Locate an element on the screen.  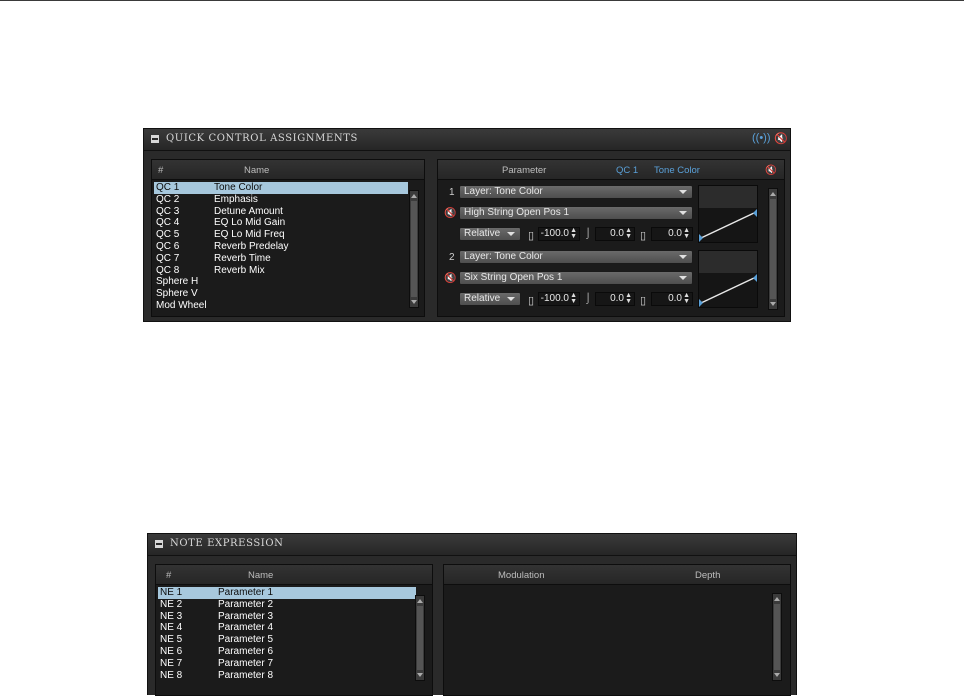
list-item-id: NE 3 is located at coordinates (171, 616).